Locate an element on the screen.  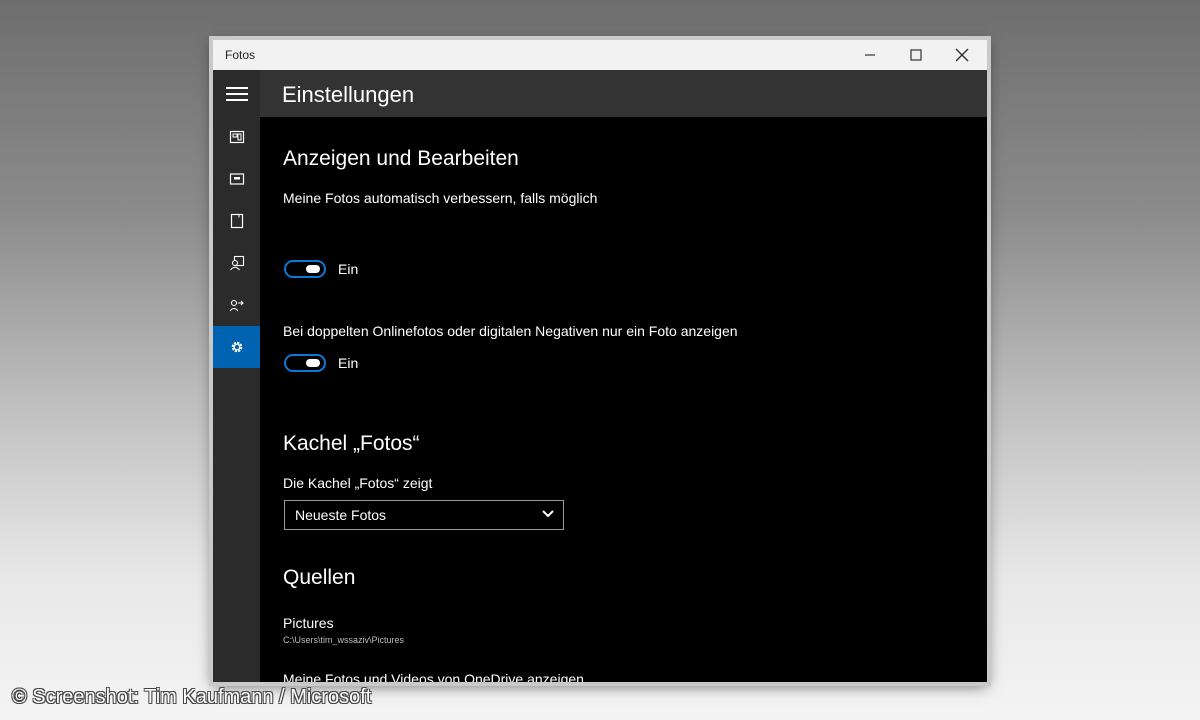
album-icon is located at coordinates (236, 179).